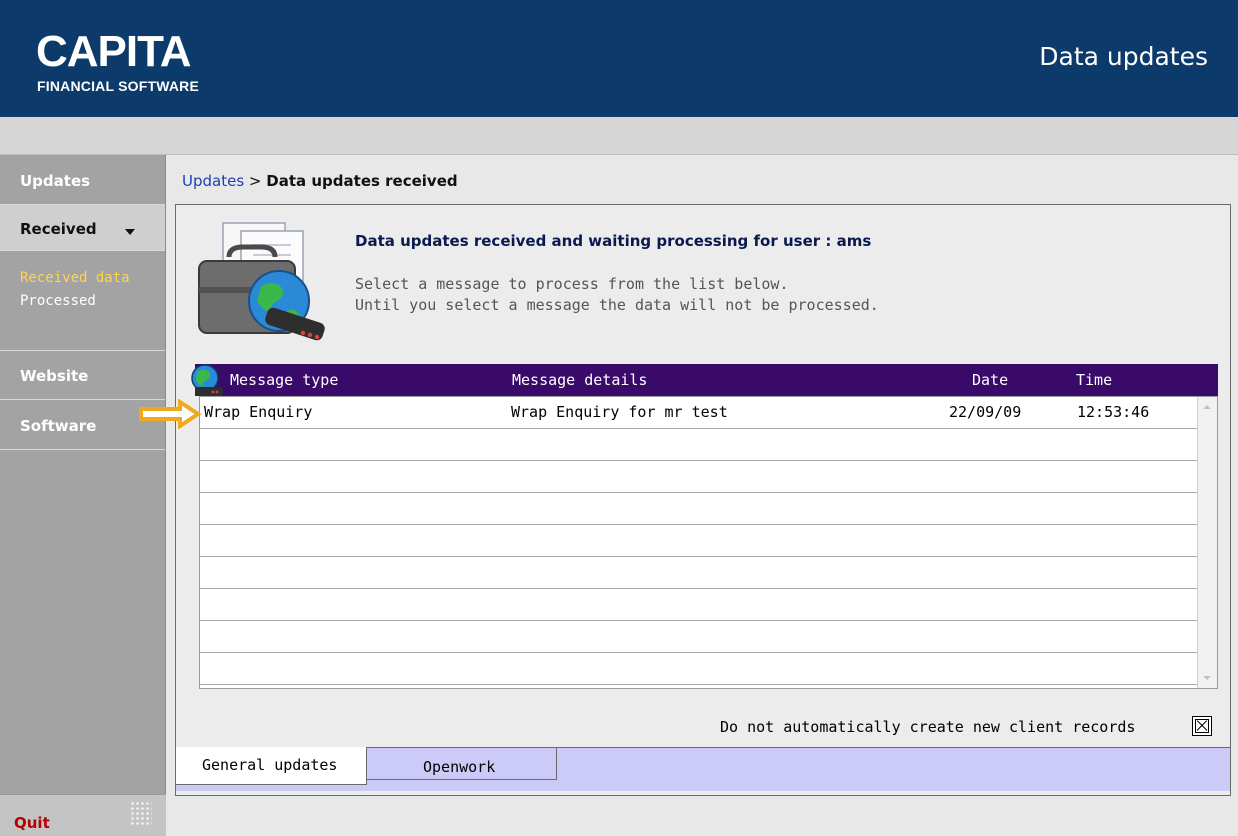 This screenshot has height=836, width=1238. I want to click on sidebar-item-label: Updates, so click(55, 181).